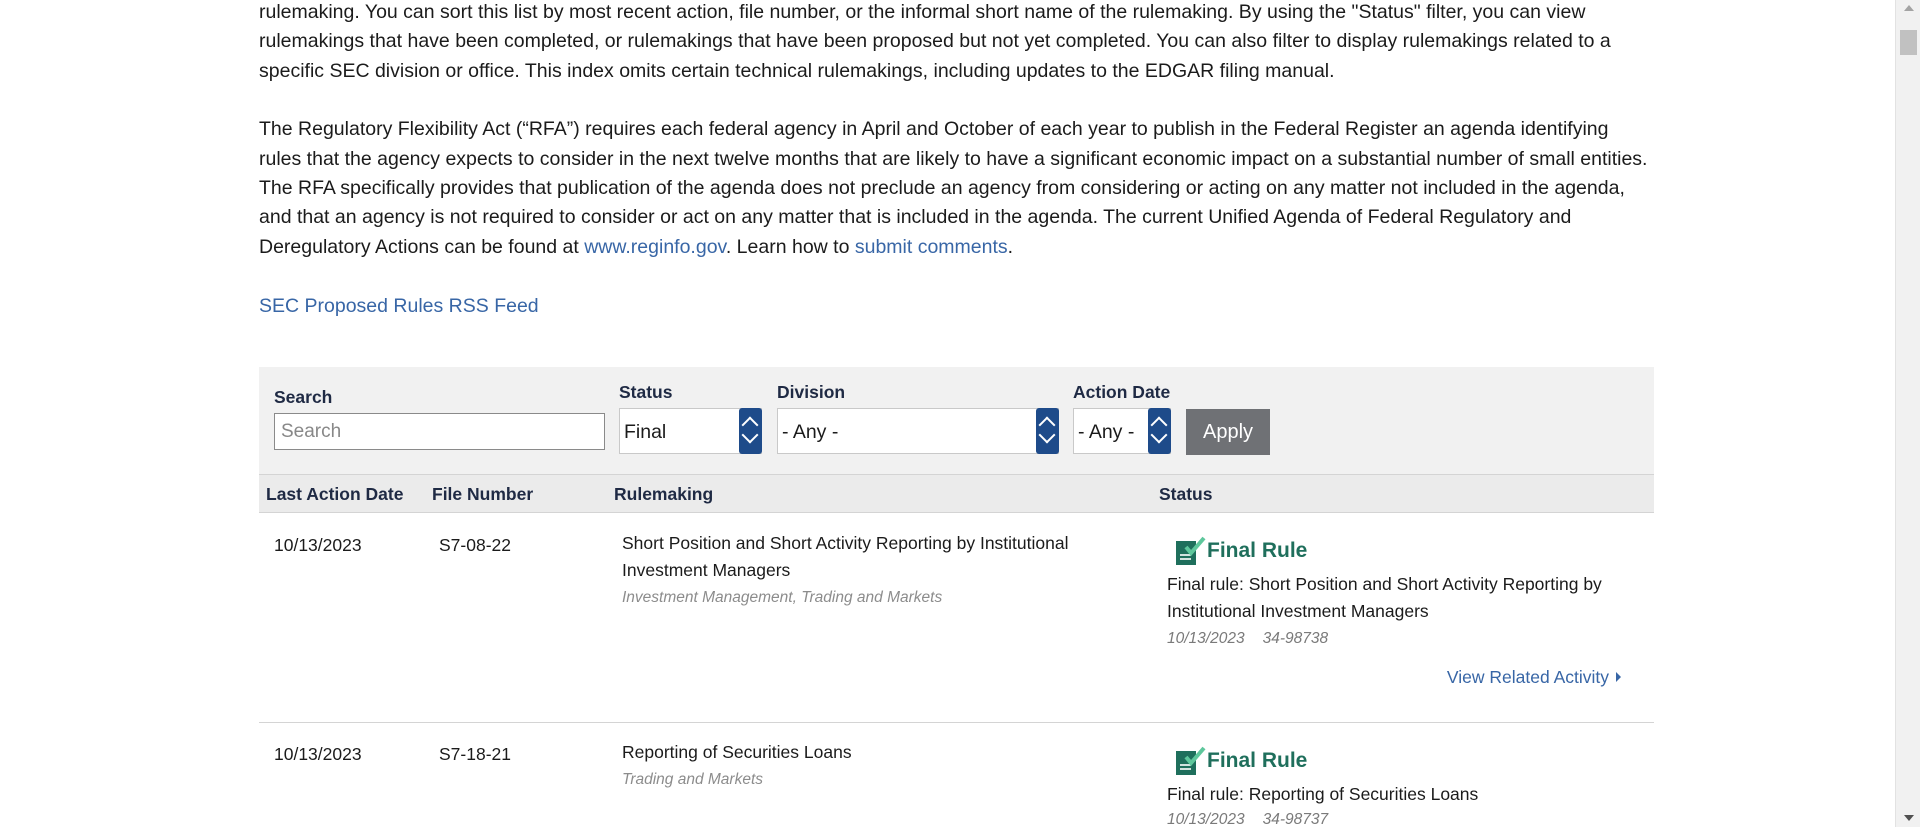  I want to click on header-file-number: File Number, so click(482, 494).